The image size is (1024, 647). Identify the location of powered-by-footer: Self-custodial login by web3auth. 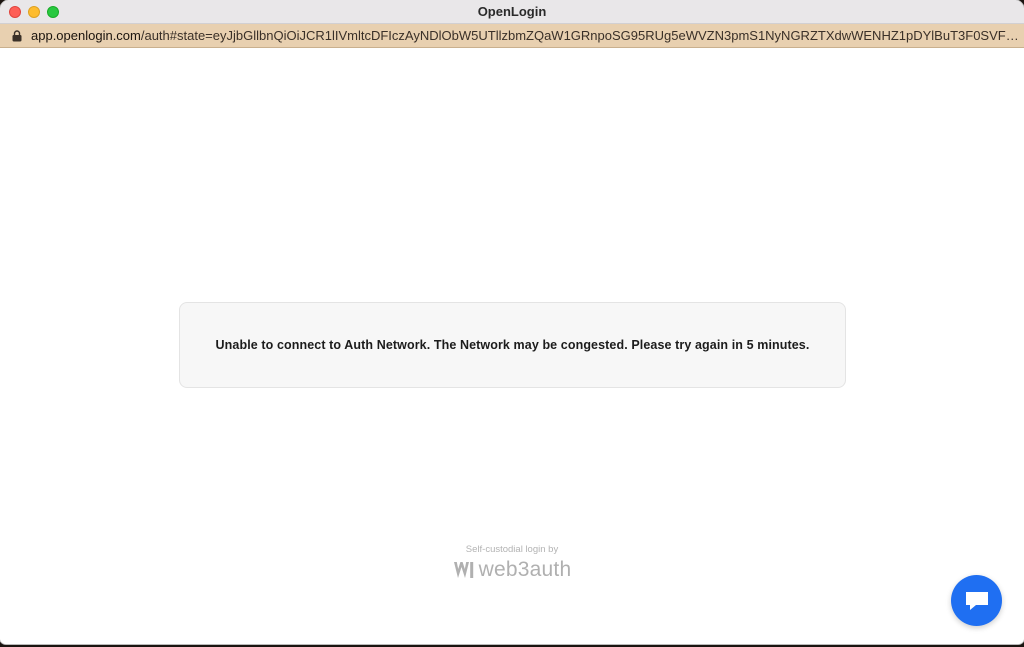
(512, 564).